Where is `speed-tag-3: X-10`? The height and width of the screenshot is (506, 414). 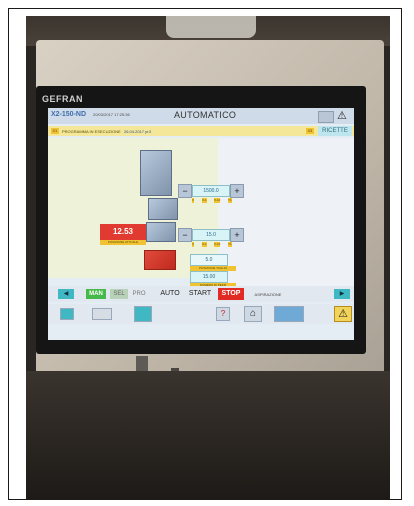
speed-tag-3: X-10 is located at coordinates (217, 200).